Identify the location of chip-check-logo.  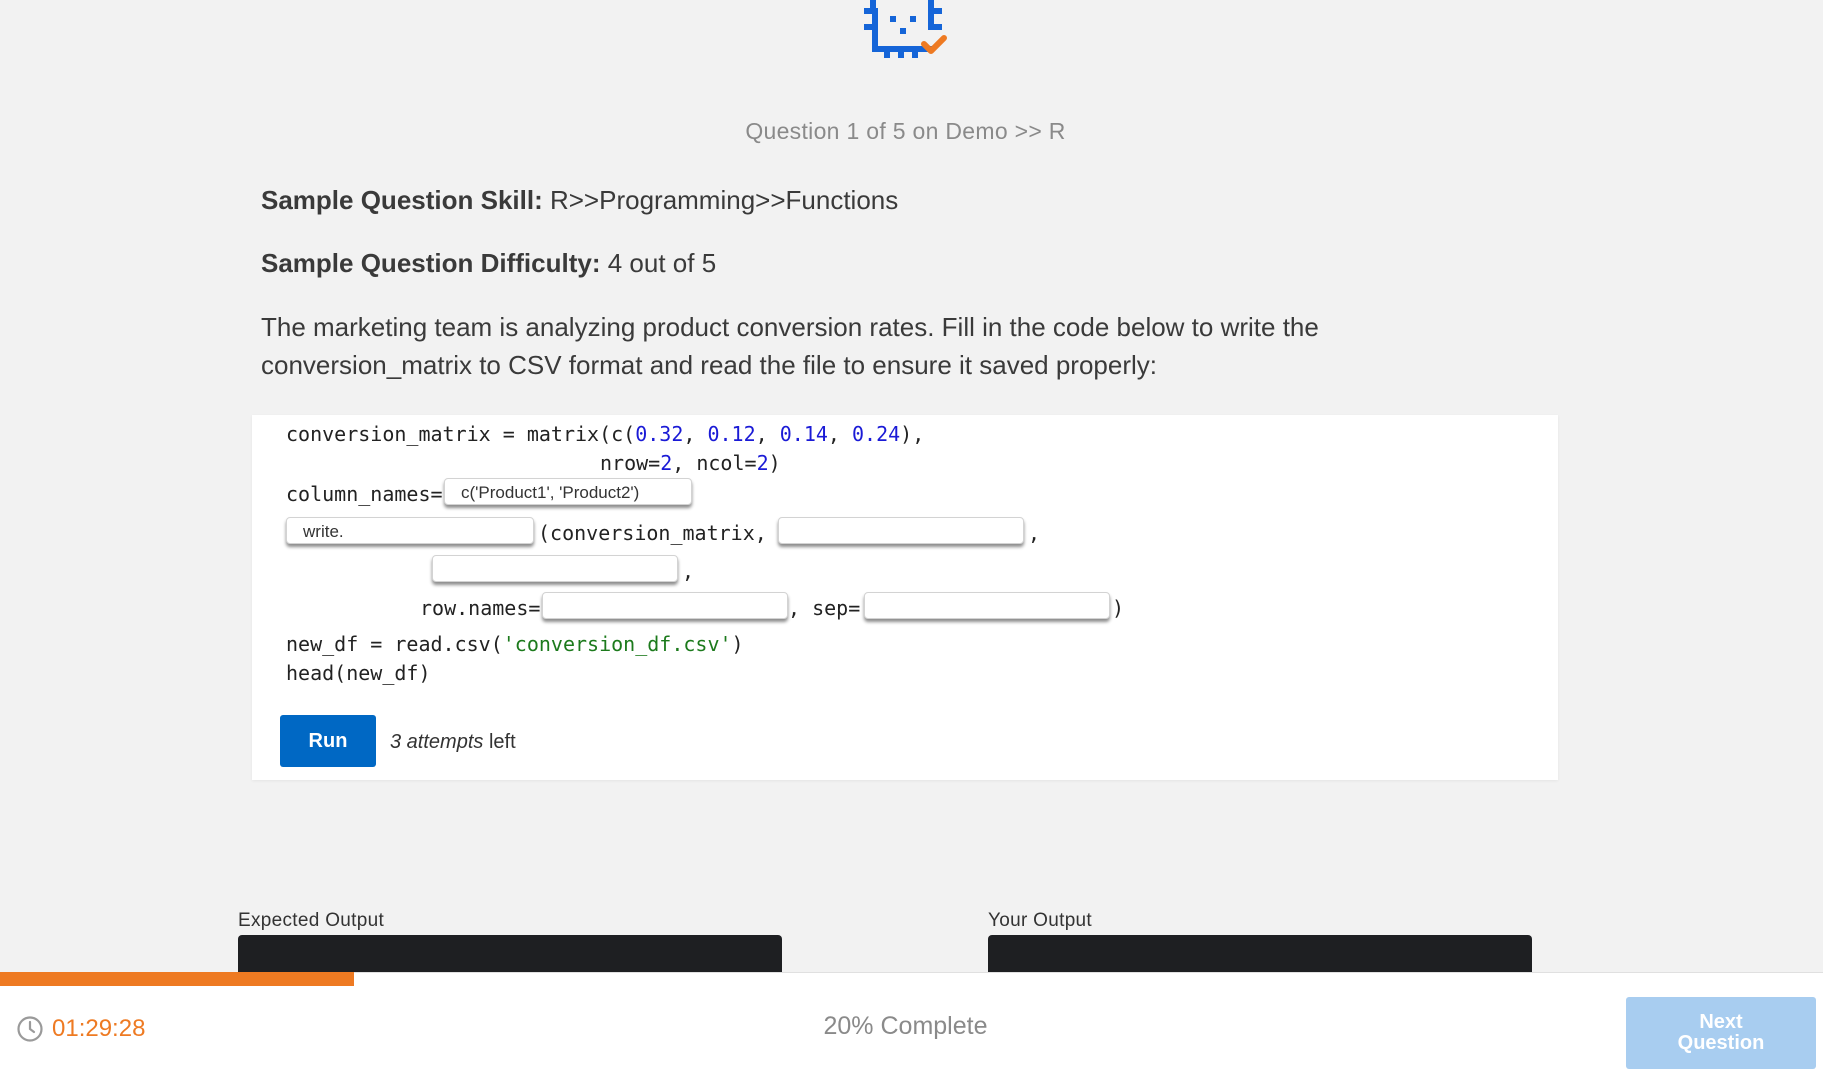
(905, 29).